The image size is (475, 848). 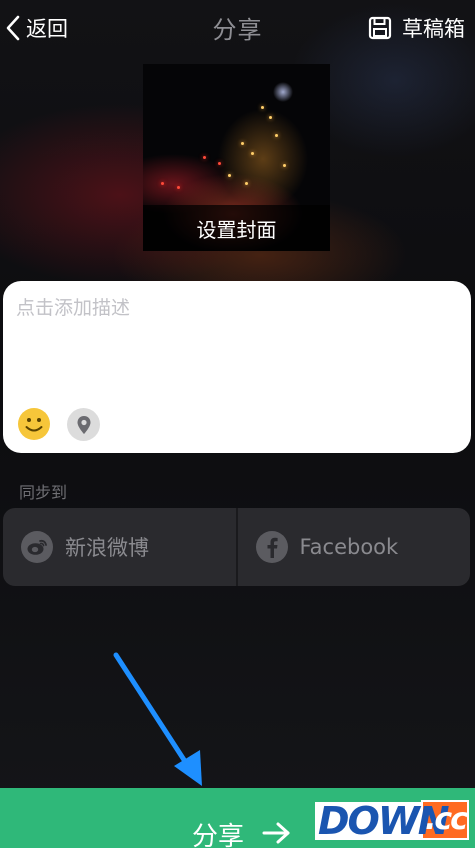 I want to click on watermark-suffix: .cc, so click(x=446, y=819).